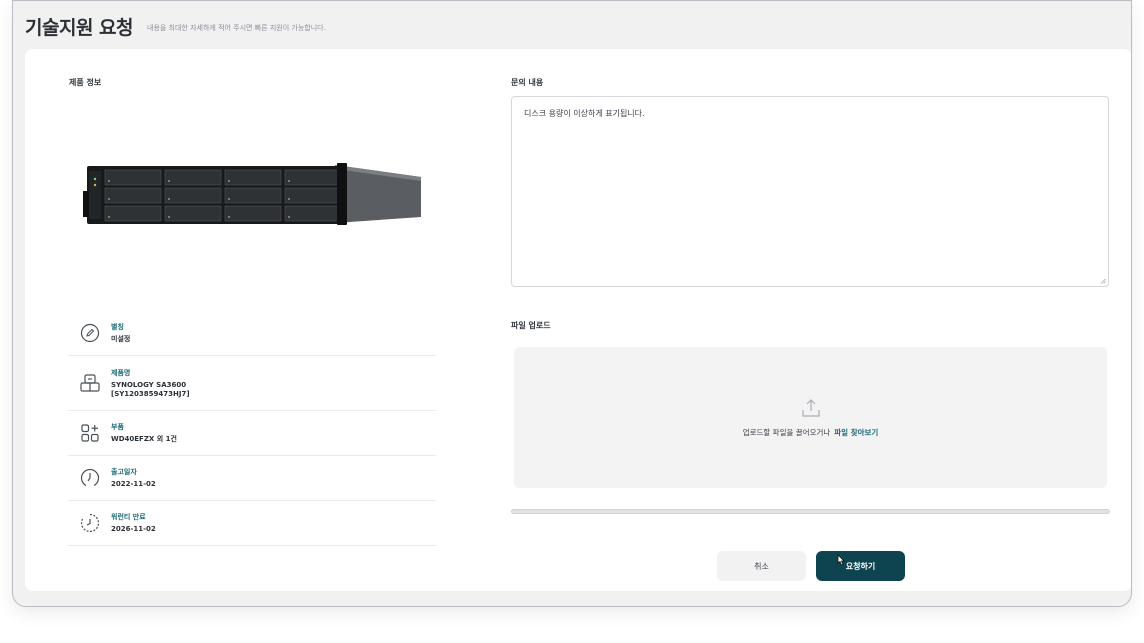 The width and height of the screenshot is (1144, 643). I want to click on info-row-warranty: 워런티 만료 2026-11-02, so click(252, 523).